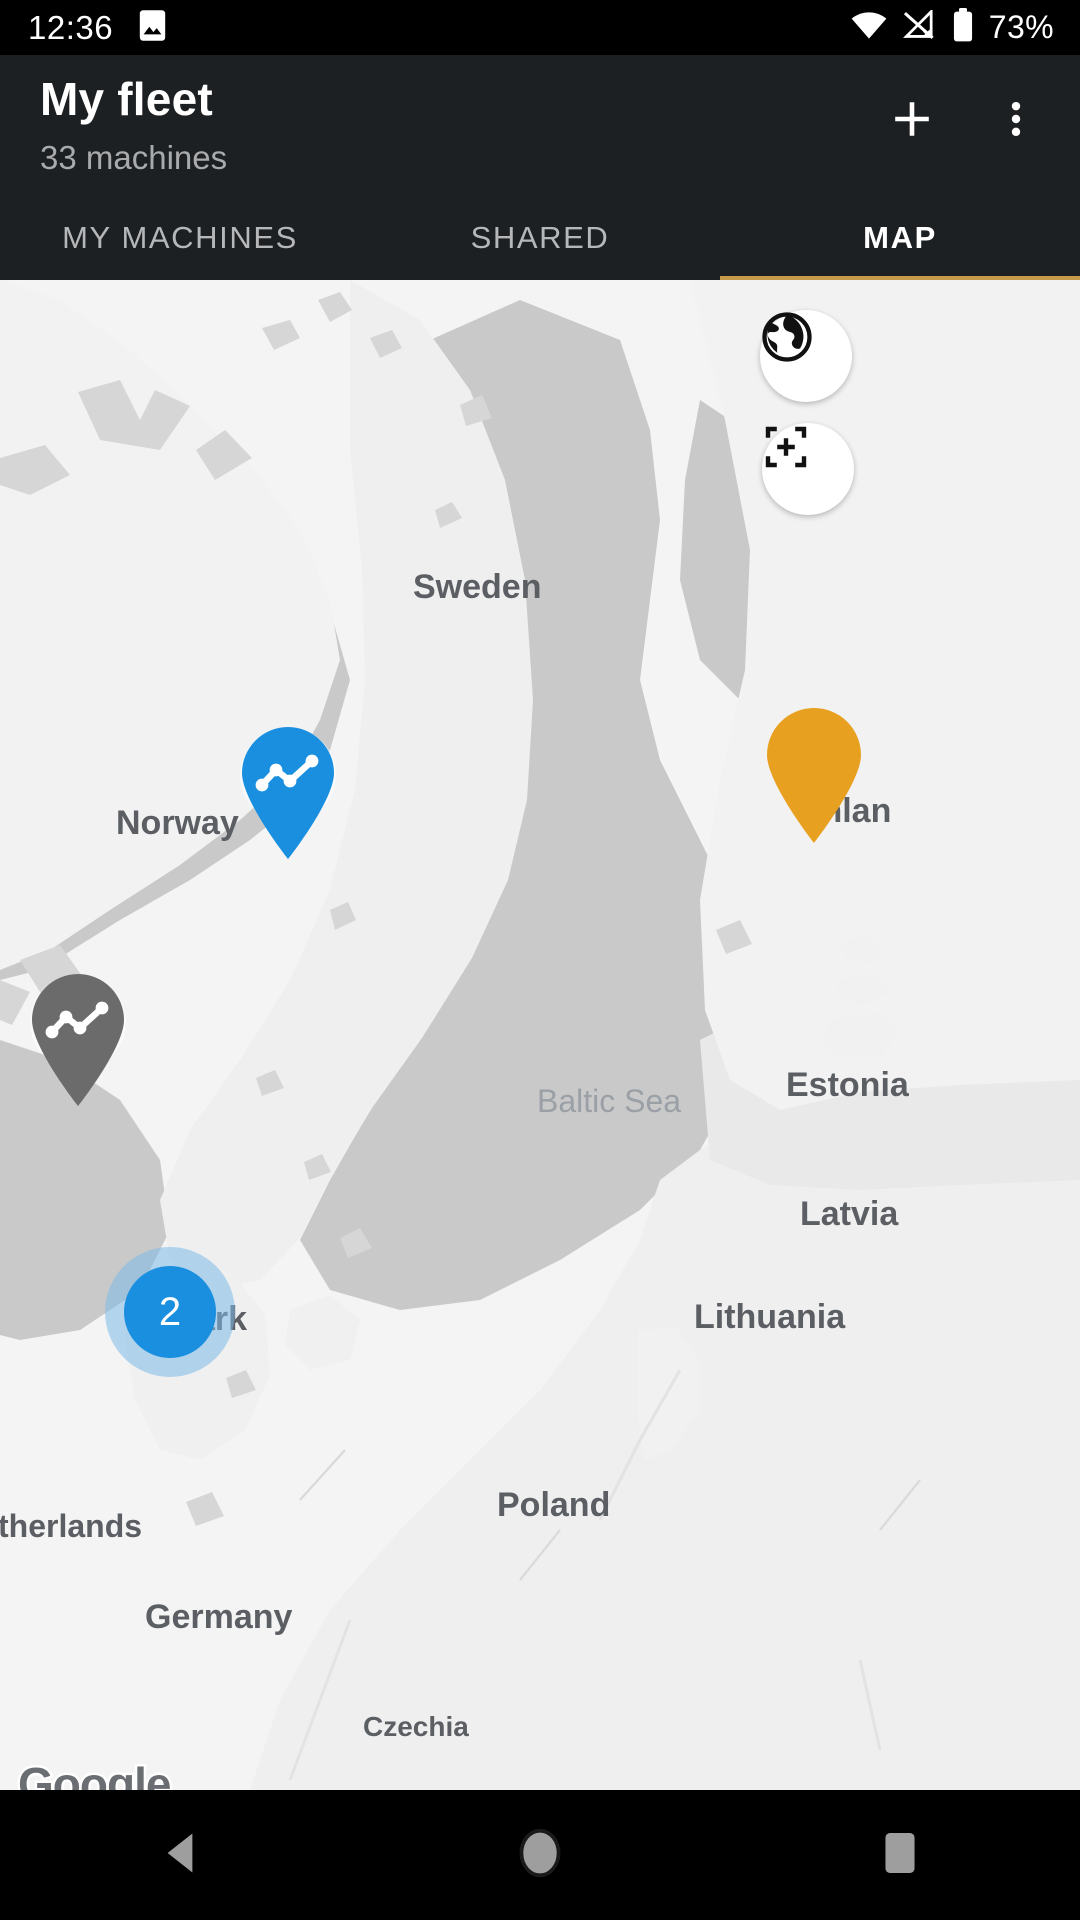  I want to click on map-type-globe-button, so click(806, 356).